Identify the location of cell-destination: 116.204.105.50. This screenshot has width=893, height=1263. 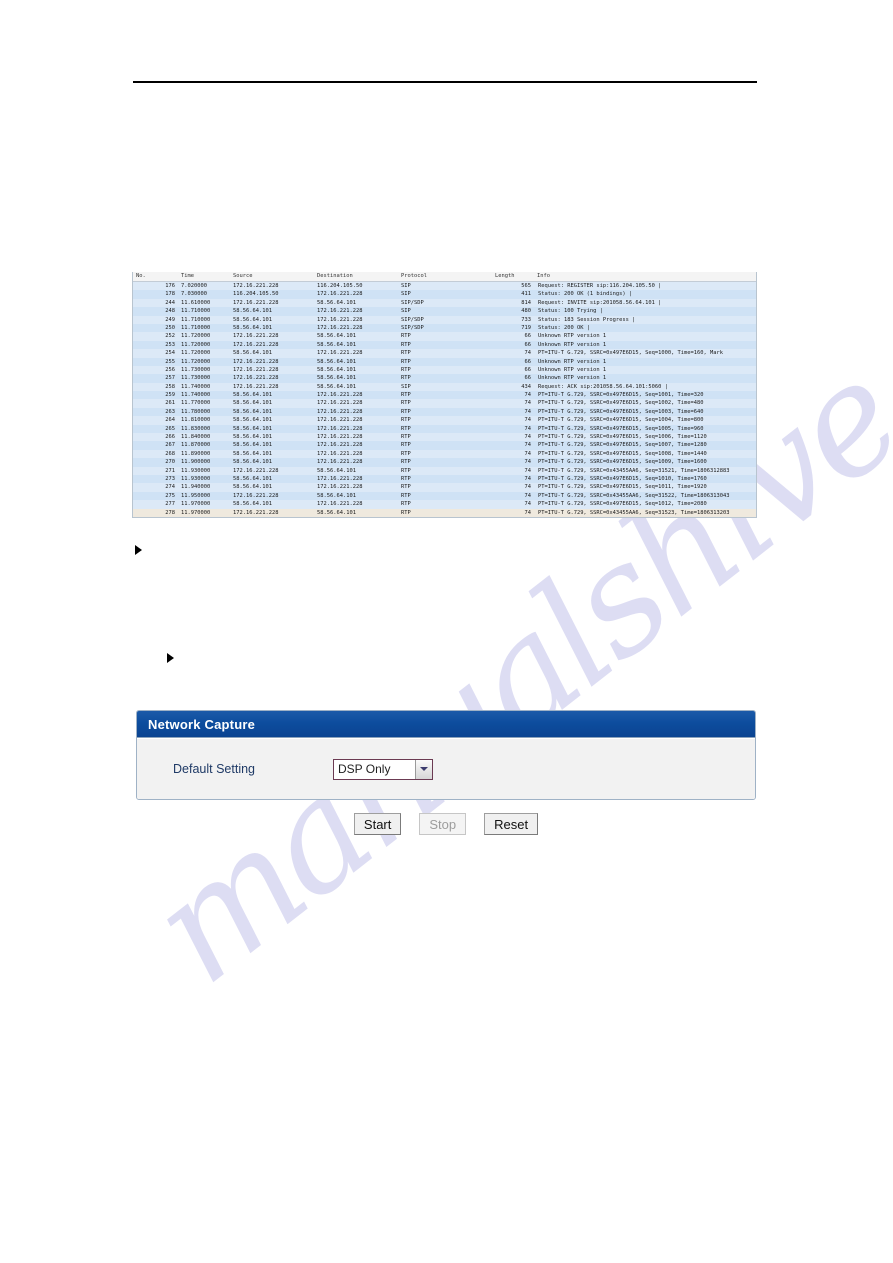
(340, 286).